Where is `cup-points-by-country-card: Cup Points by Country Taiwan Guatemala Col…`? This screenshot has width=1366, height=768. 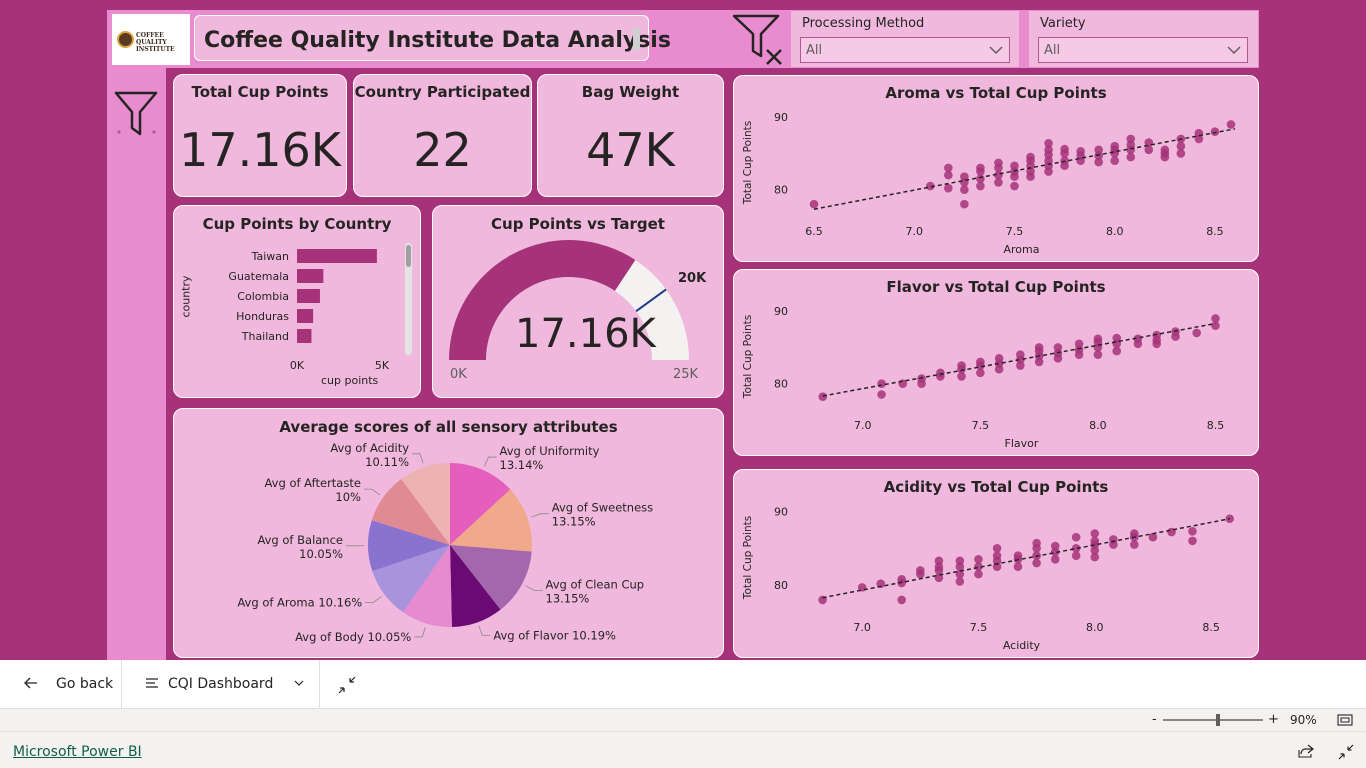
cup-points-by-country-card: Cup Points by Country Taiwan Guatemala Col… is located at coordinates (297, 301).